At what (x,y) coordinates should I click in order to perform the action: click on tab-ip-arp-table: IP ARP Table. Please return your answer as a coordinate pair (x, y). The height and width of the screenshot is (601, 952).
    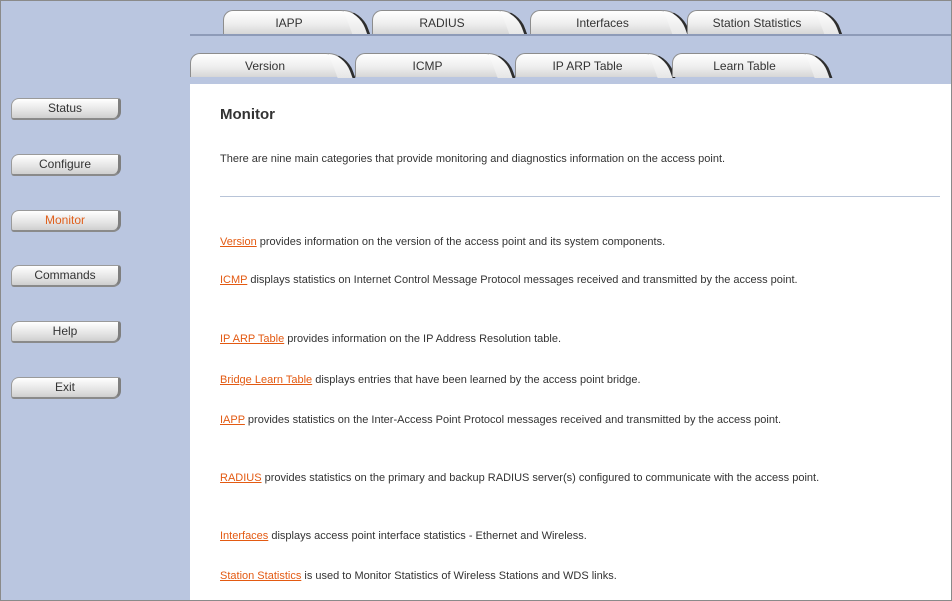
    Looking at the image, I should click on (595, 65).